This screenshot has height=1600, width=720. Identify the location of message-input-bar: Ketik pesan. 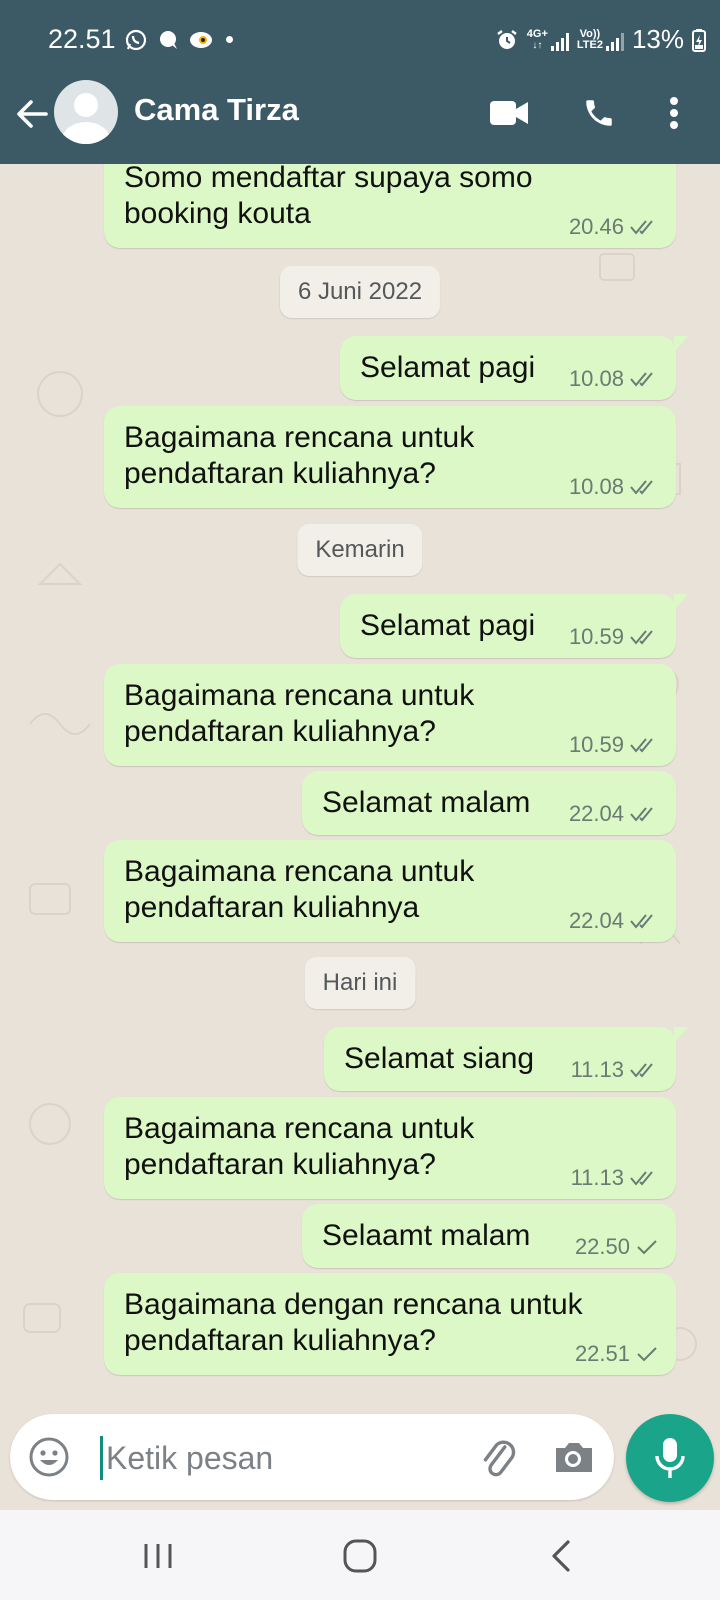
(312, 1457).